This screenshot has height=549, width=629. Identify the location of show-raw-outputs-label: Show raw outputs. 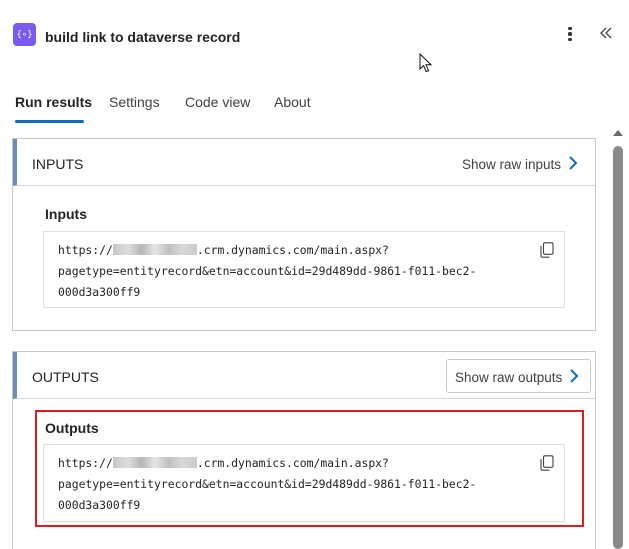
(509, 377).